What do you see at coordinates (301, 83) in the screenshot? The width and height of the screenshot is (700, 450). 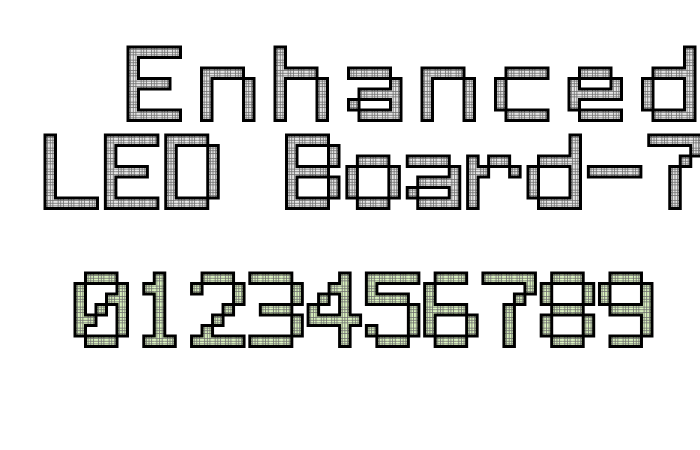 I see `glyph-h` at bounding box center [301, 83].